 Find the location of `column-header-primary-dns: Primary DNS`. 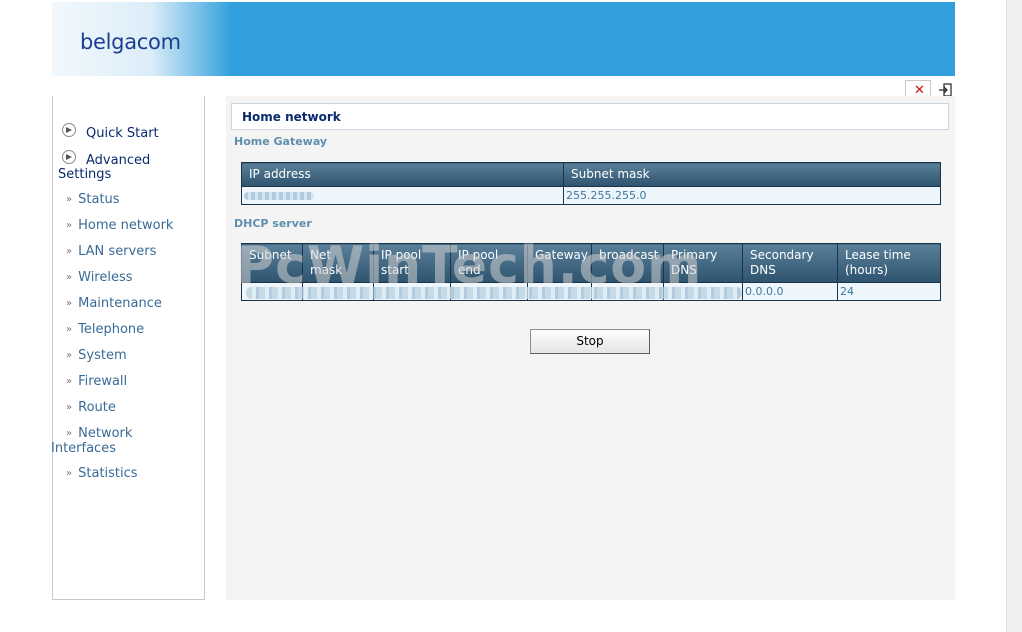

column-header-primary-dns: Primary DNS is located at coordinates (703, 263).